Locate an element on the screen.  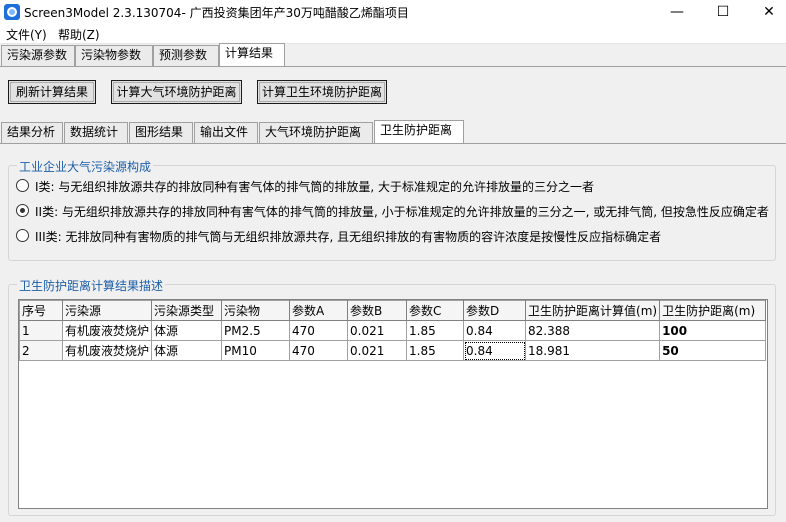
tab-health-distance: 卫生防护距离 is located at coordinates (419, 131).